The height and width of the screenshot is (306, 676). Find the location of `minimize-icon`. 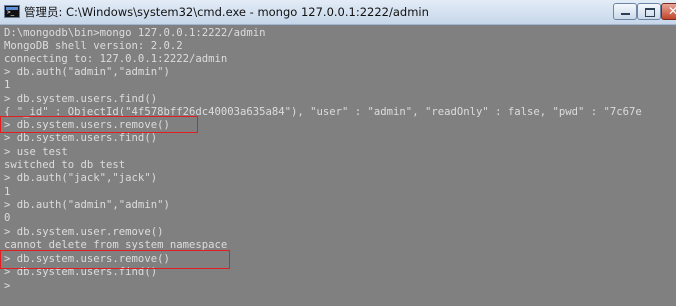

minimize-icon is located at coordinates (625, 14).